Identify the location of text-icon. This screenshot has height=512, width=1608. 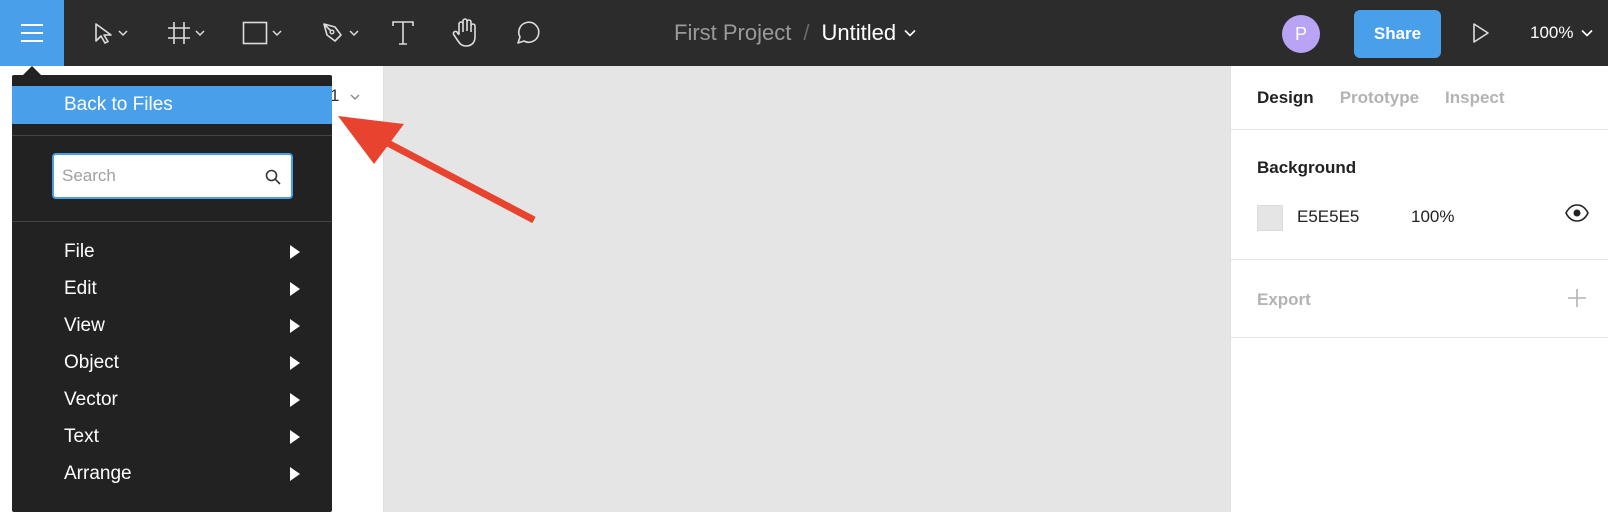
(403, 33).